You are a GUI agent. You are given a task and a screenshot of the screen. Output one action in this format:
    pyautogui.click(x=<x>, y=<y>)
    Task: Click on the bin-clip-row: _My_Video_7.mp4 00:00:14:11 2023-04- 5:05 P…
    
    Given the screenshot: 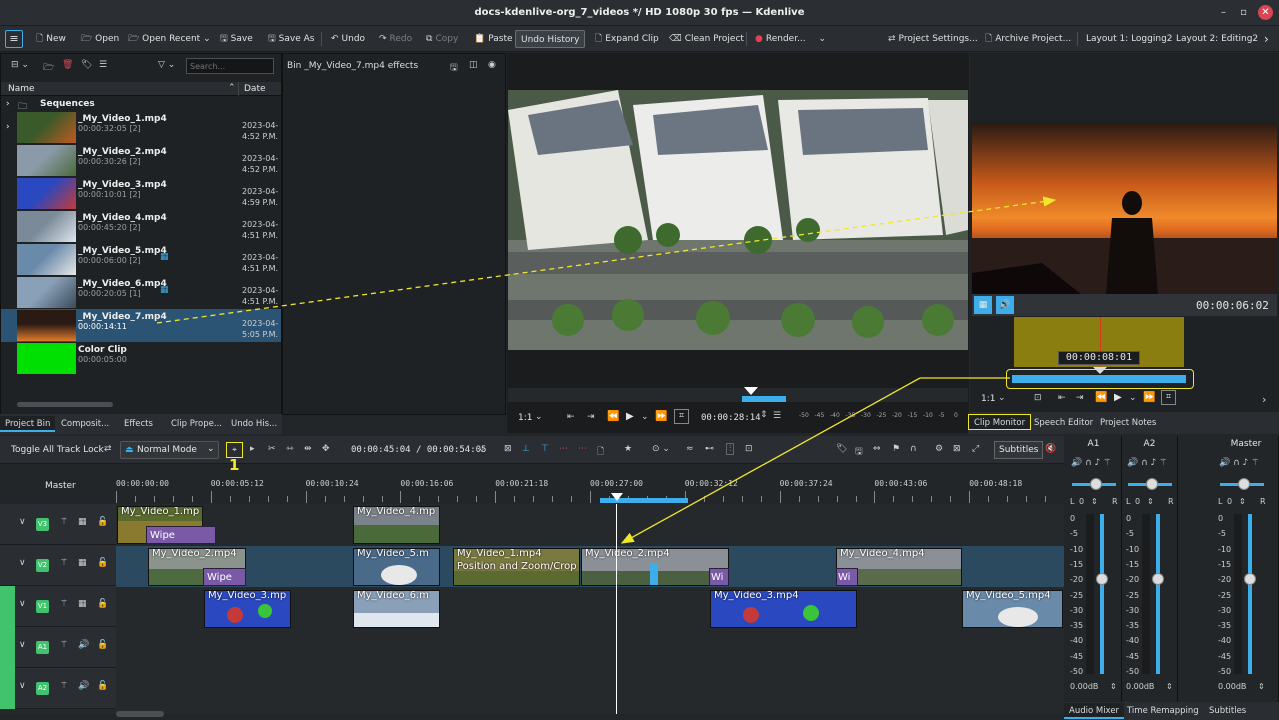 What is the action you would take?
    pyautogui.click(x=141, y=325)
    